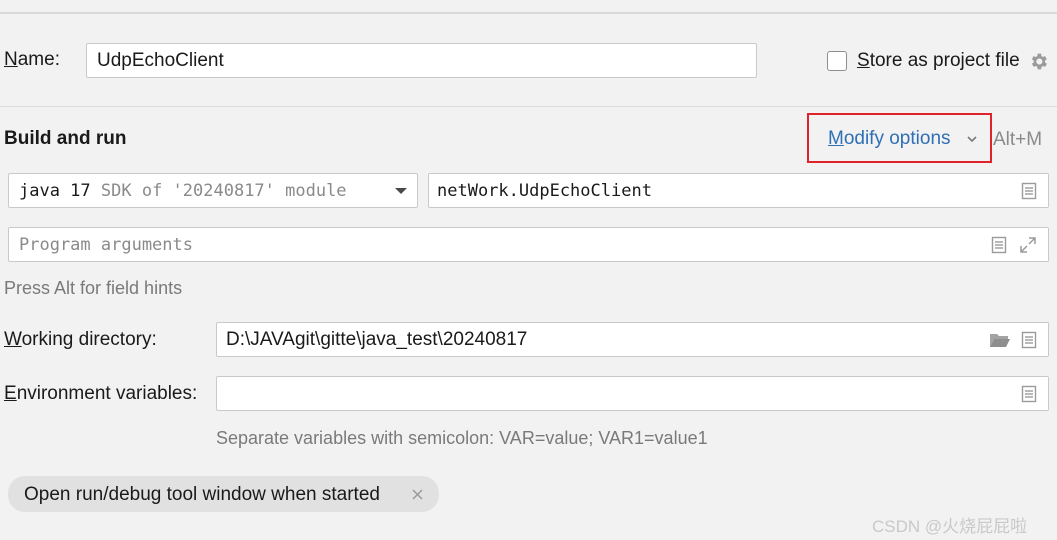  Describe the element at coordinates (160, 60) in the screenshot. I see `name-input-value: UdpEchoClient` at that location.